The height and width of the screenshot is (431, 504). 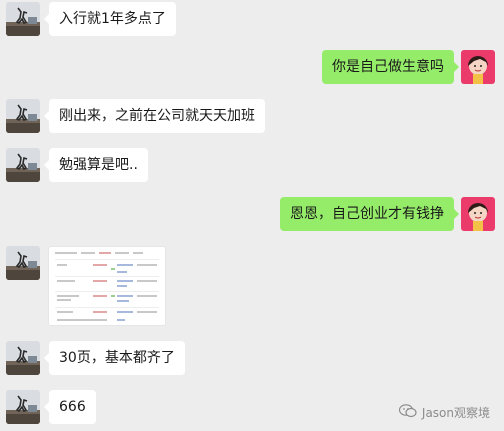 I want to click on message-text: 恩恩，自己创业才有钱挣, so click(x=367, y=214).